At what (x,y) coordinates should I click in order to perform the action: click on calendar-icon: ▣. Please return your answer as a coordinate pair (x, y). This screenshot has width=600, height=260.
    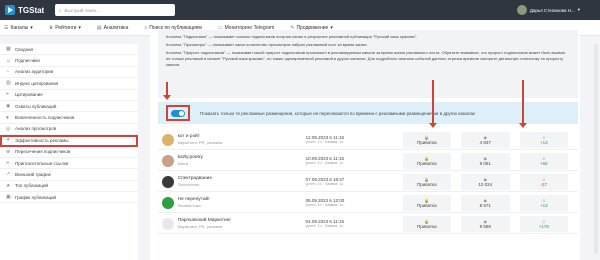
    Looking at the image, I should click on (8, 197).